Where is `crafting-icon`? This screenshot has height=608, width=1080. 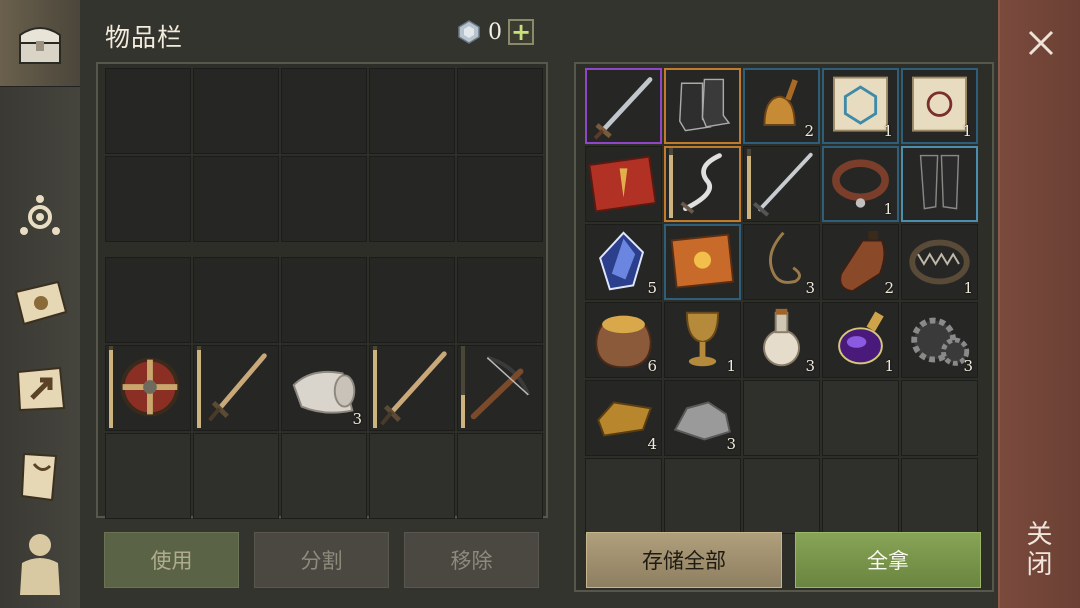 crafting-icon is located at coordinates (40, 215).